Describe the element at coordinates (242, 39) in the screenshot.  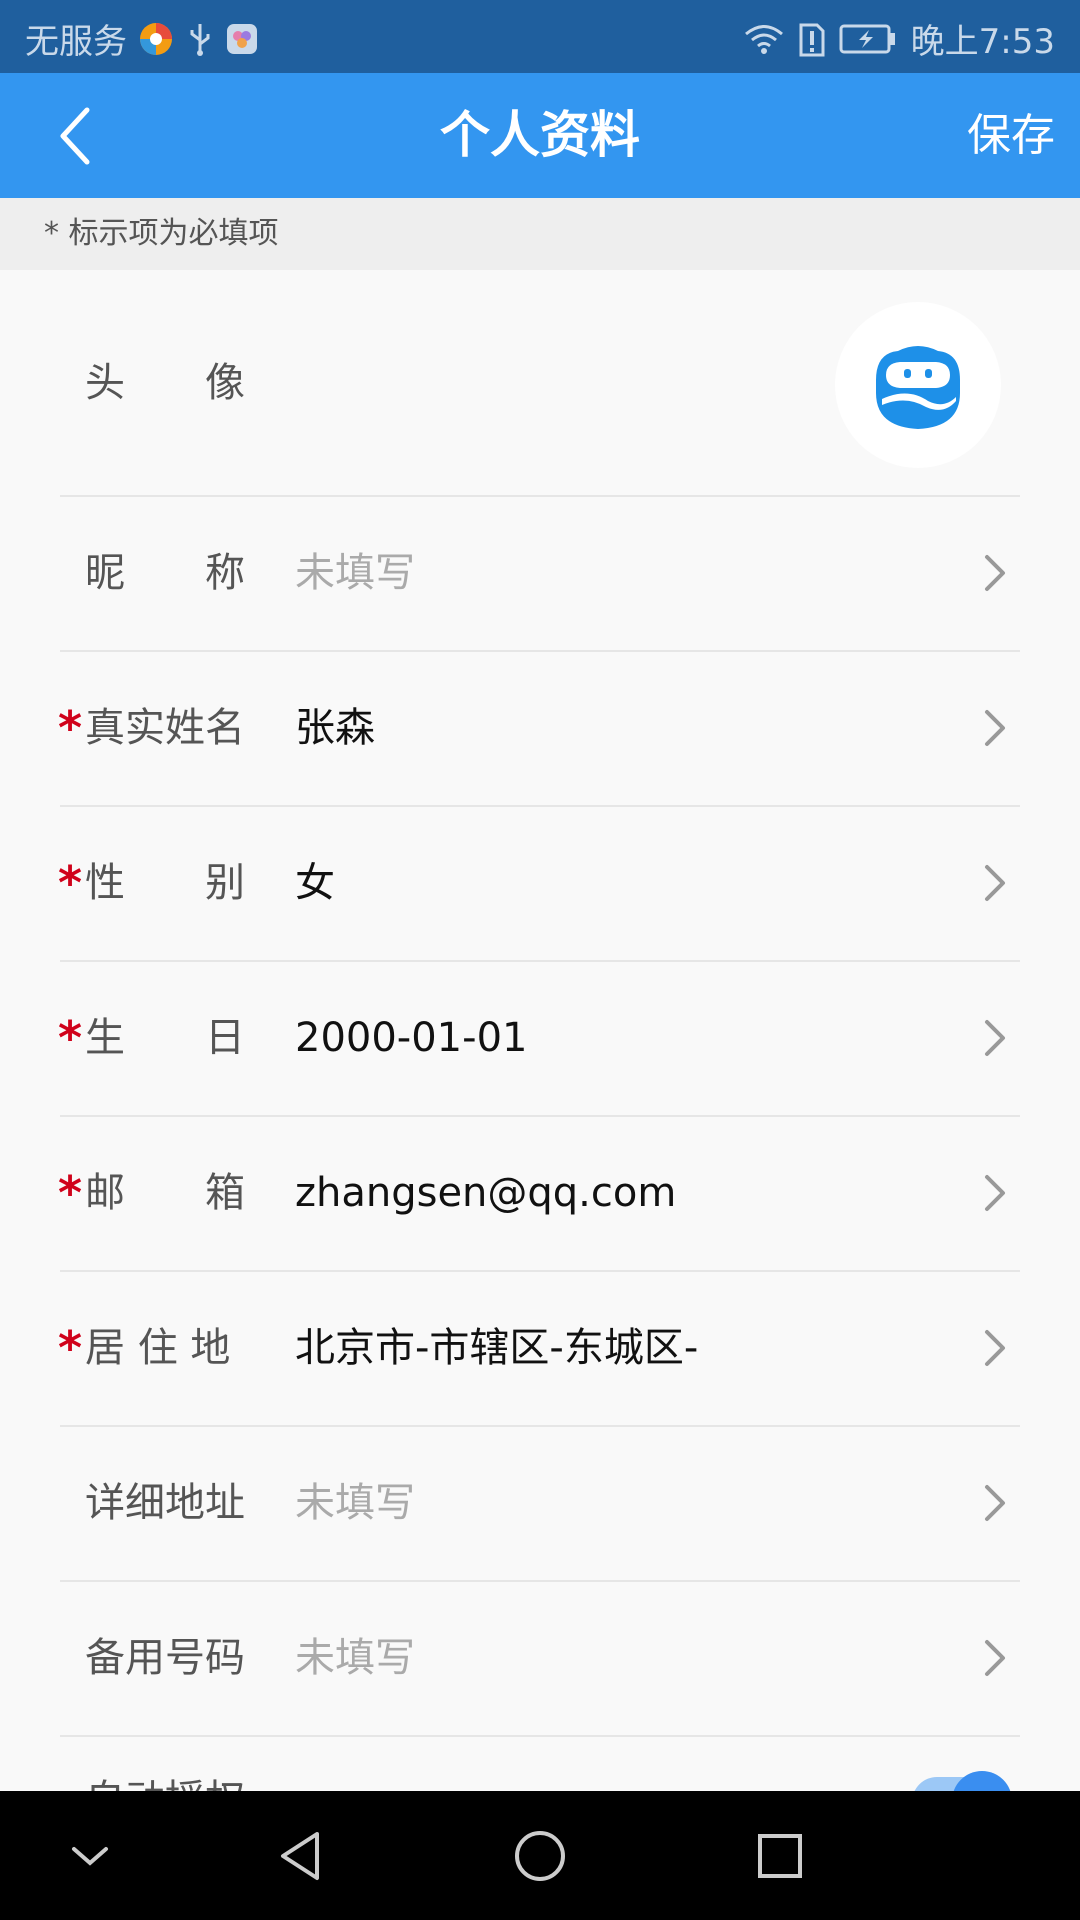
I see `app-store-icon` at that location.